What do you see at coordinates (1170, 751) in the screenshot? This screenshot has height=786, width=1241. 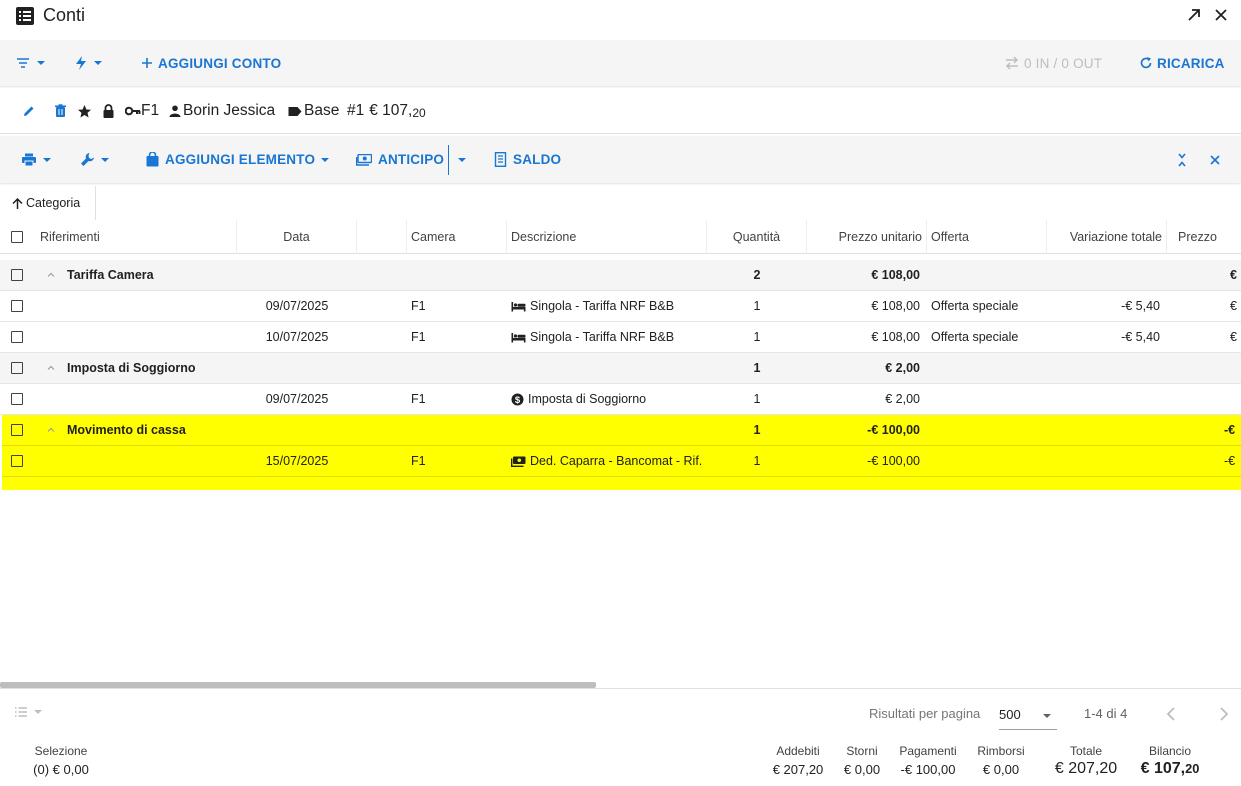 I see `summary-label: Bilancio` at bounding box center [1170, 751].